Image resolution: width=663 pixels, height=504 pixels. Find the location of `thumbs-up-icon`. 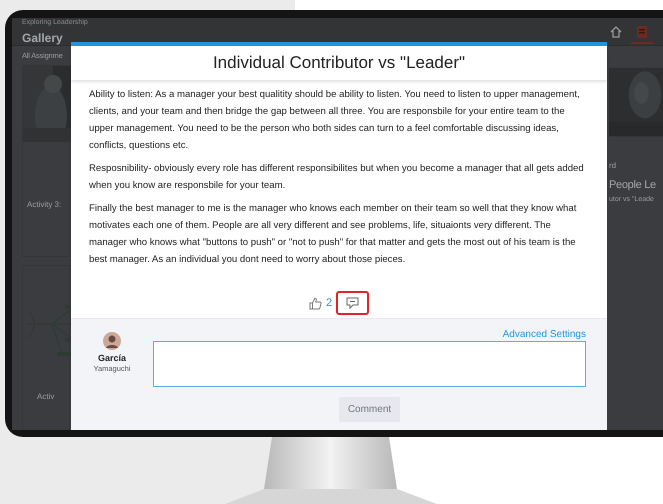

thumbs-up-icon is located at coordinates (315, 303).